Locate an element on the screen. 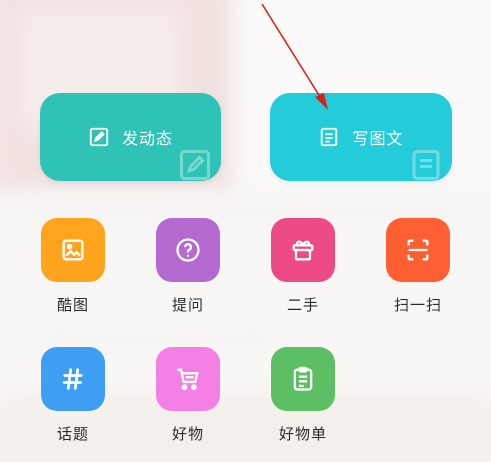  question-item: 提问 is located at coordinates (188, 266).